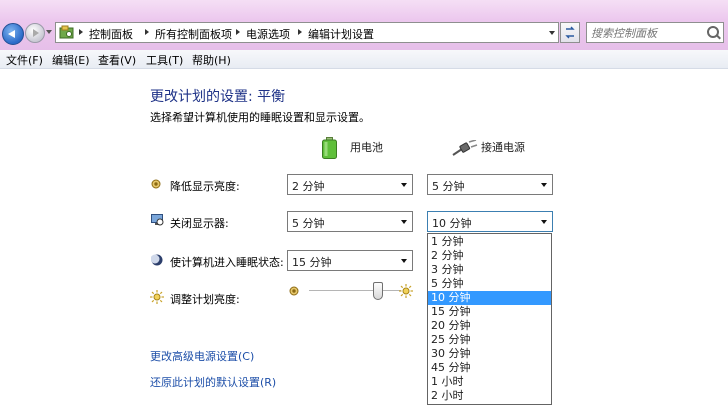 The width and height of the screenshot is (728, 405). Describe the element at coordinates (268, 34) in the screenshot. I see `breadcrumb-power-options: 电源选项` at that location.